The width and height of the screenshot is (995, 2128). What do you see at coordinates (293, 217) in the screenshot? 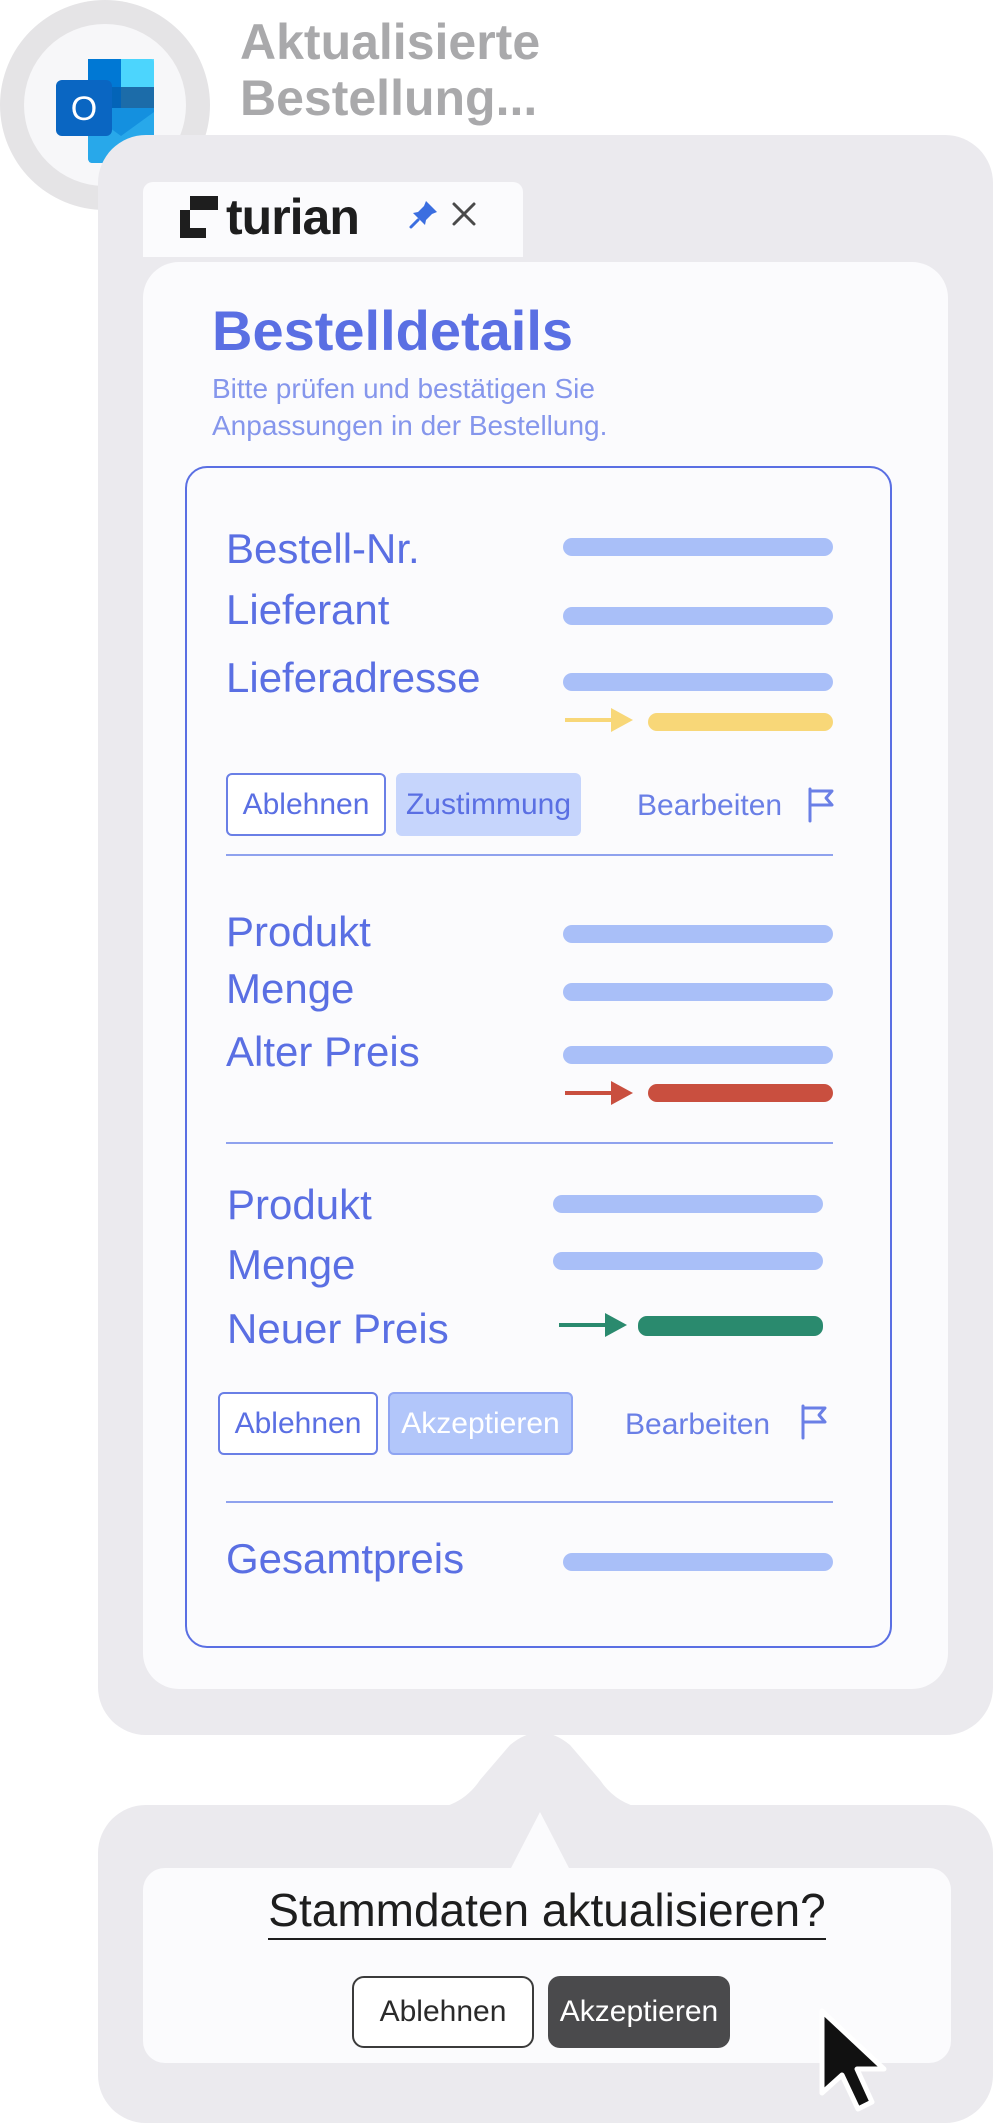
I see `brand-name: turian` at bounding box center [293, 217].